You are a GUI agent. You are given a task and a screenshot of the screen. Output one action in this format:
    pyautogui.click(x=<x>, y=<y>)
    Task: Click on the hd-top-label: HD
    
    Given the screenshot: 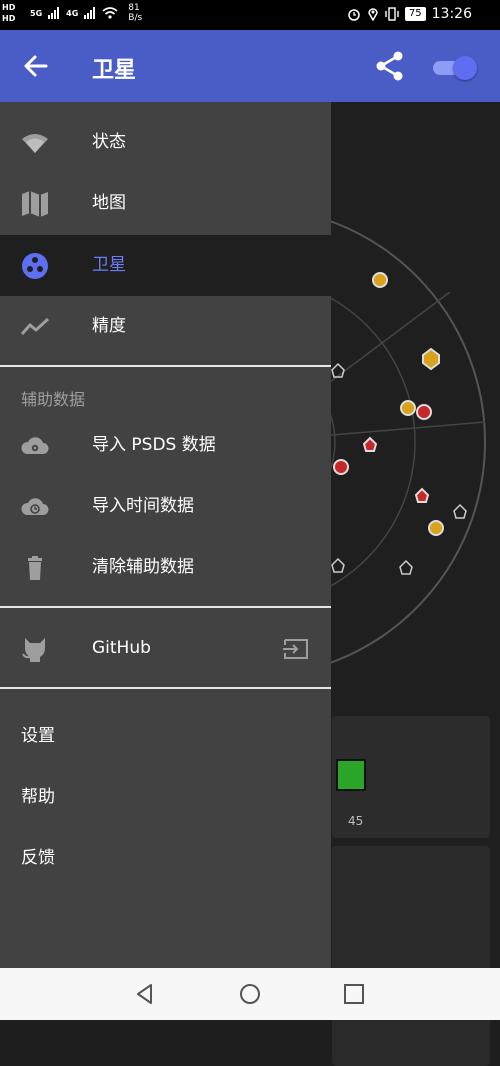 What is the action you would take?
    pyautogui.click(x=9, y=7)
    